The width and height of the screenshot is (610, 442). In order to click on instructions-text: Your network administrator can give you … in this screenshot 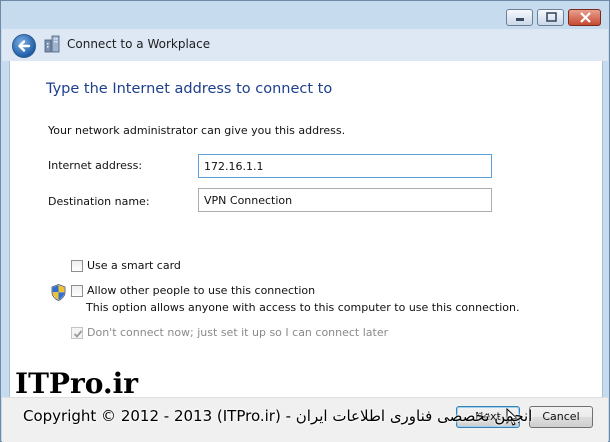, I will do `click(197, 130)`.